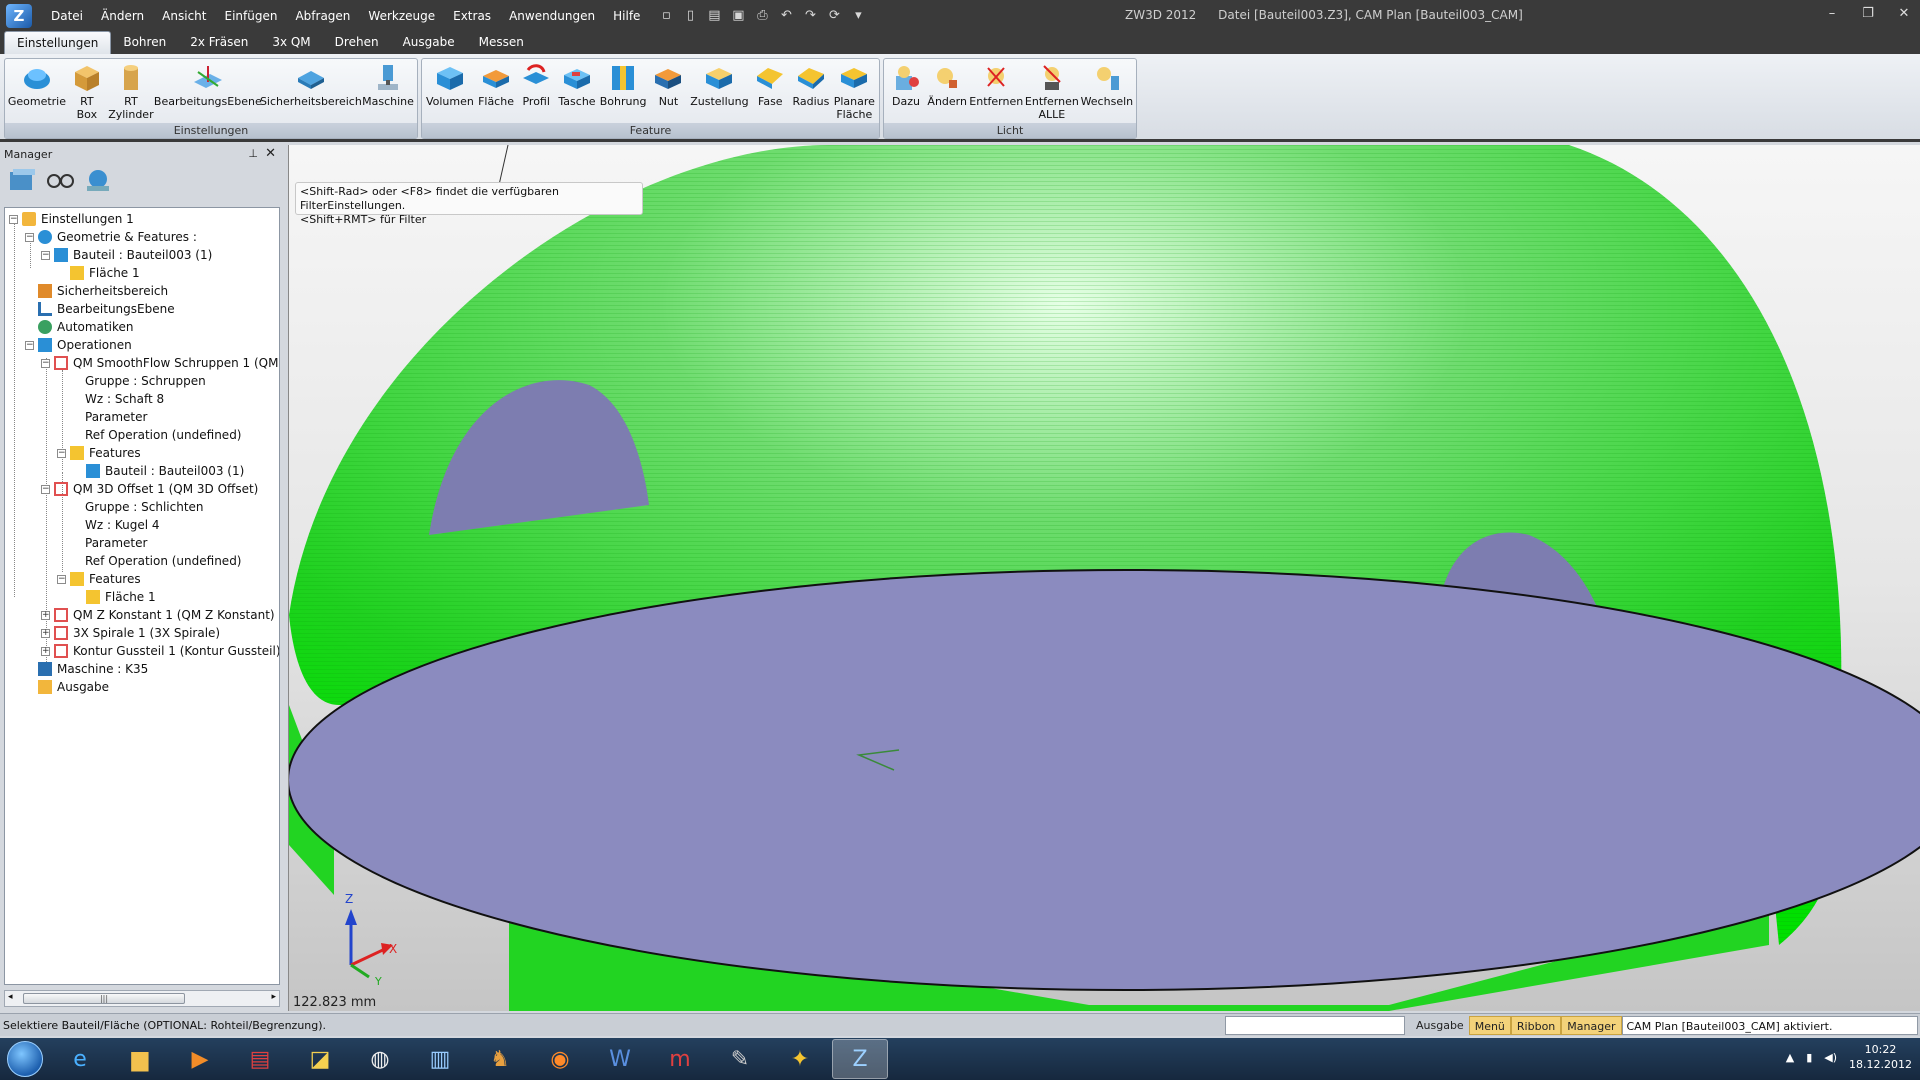  What do you see at coordinates (357, 42) in the screenshot?
I see `tab-drehen: Drehen` at bounding box center [357, 42].